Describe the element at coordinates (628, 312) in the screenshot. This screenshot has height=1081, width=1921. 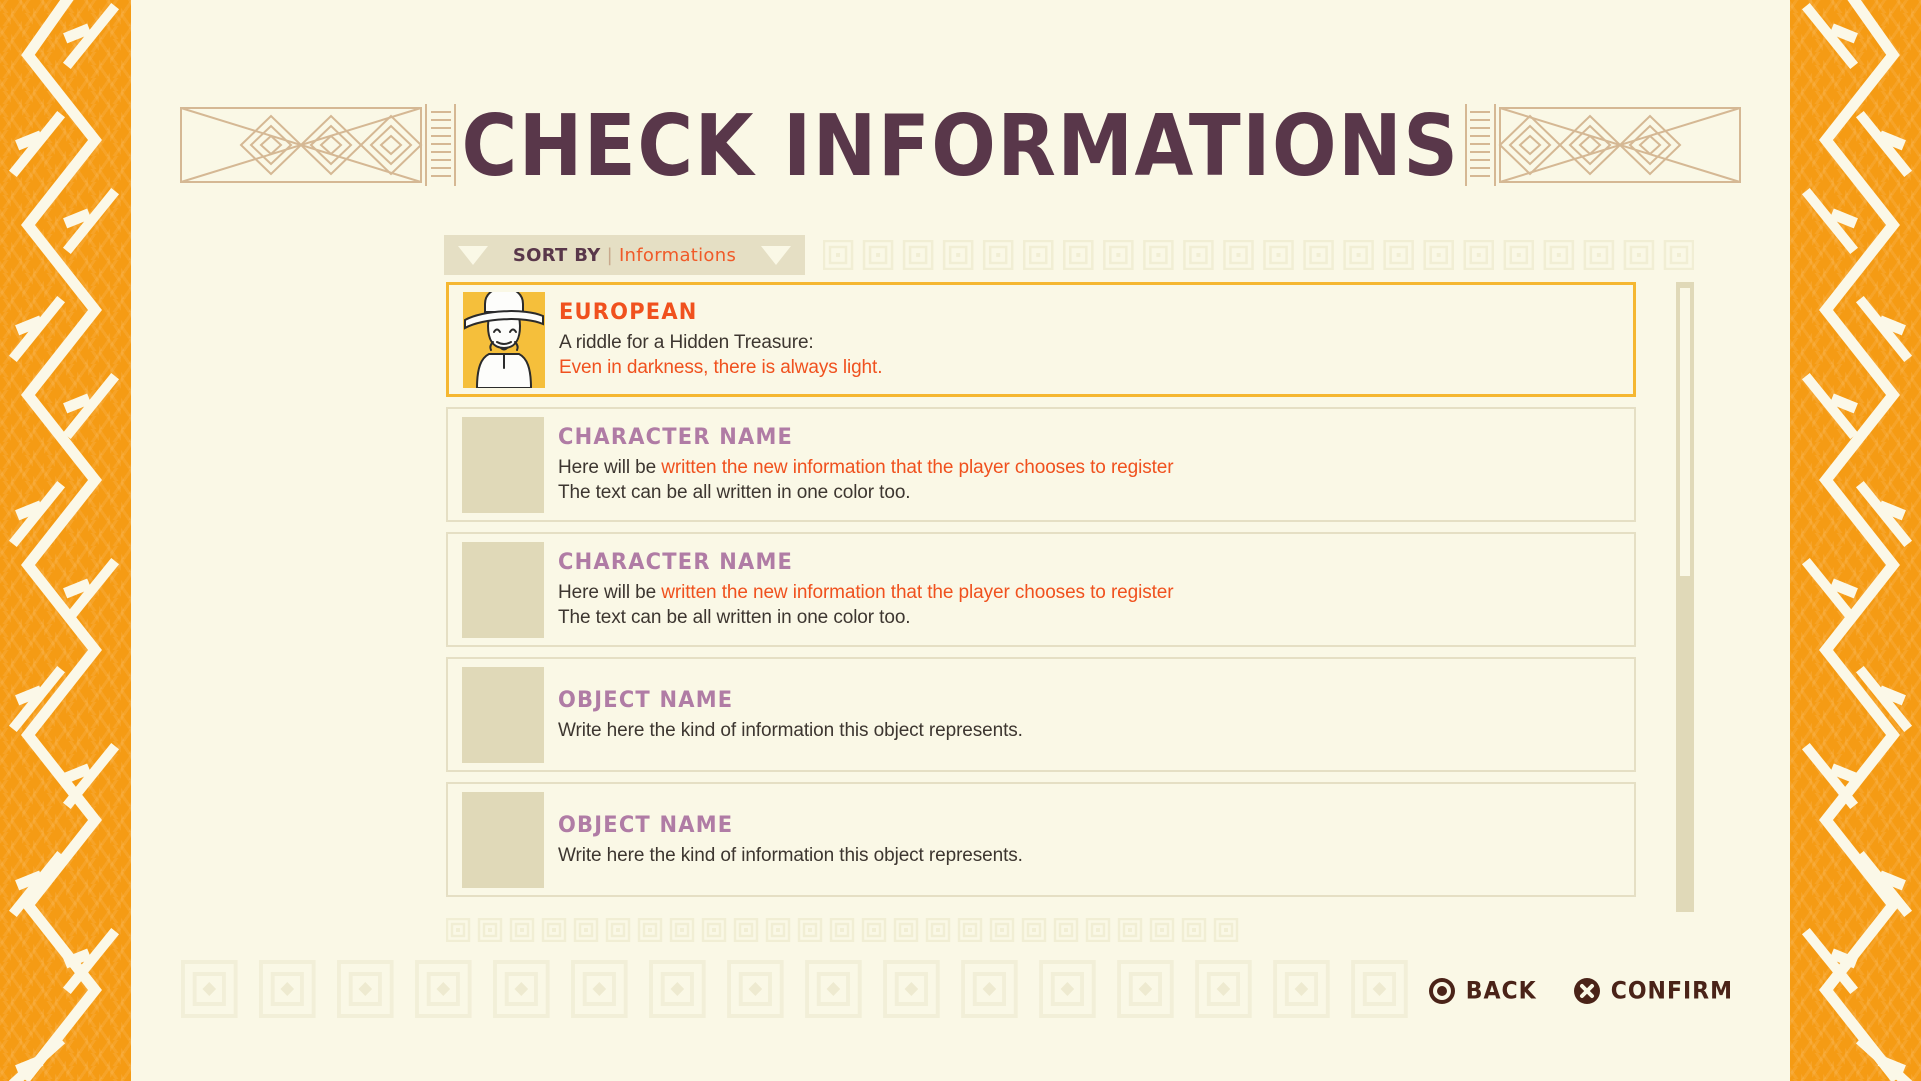
I see `list-item-title: EUROPEAN` at that location.